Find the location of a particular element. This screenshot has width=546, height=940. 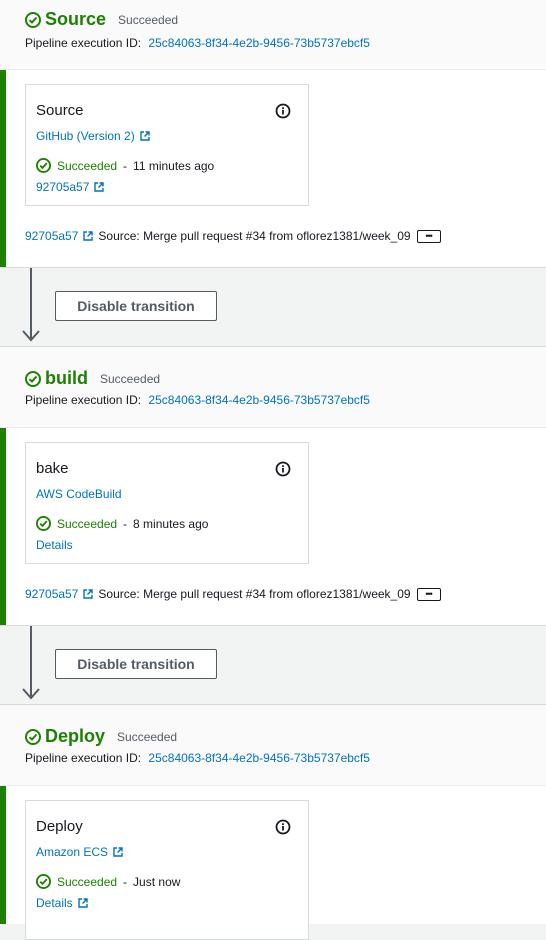

action-detail-link: Details is located at coordinates (54, 545).